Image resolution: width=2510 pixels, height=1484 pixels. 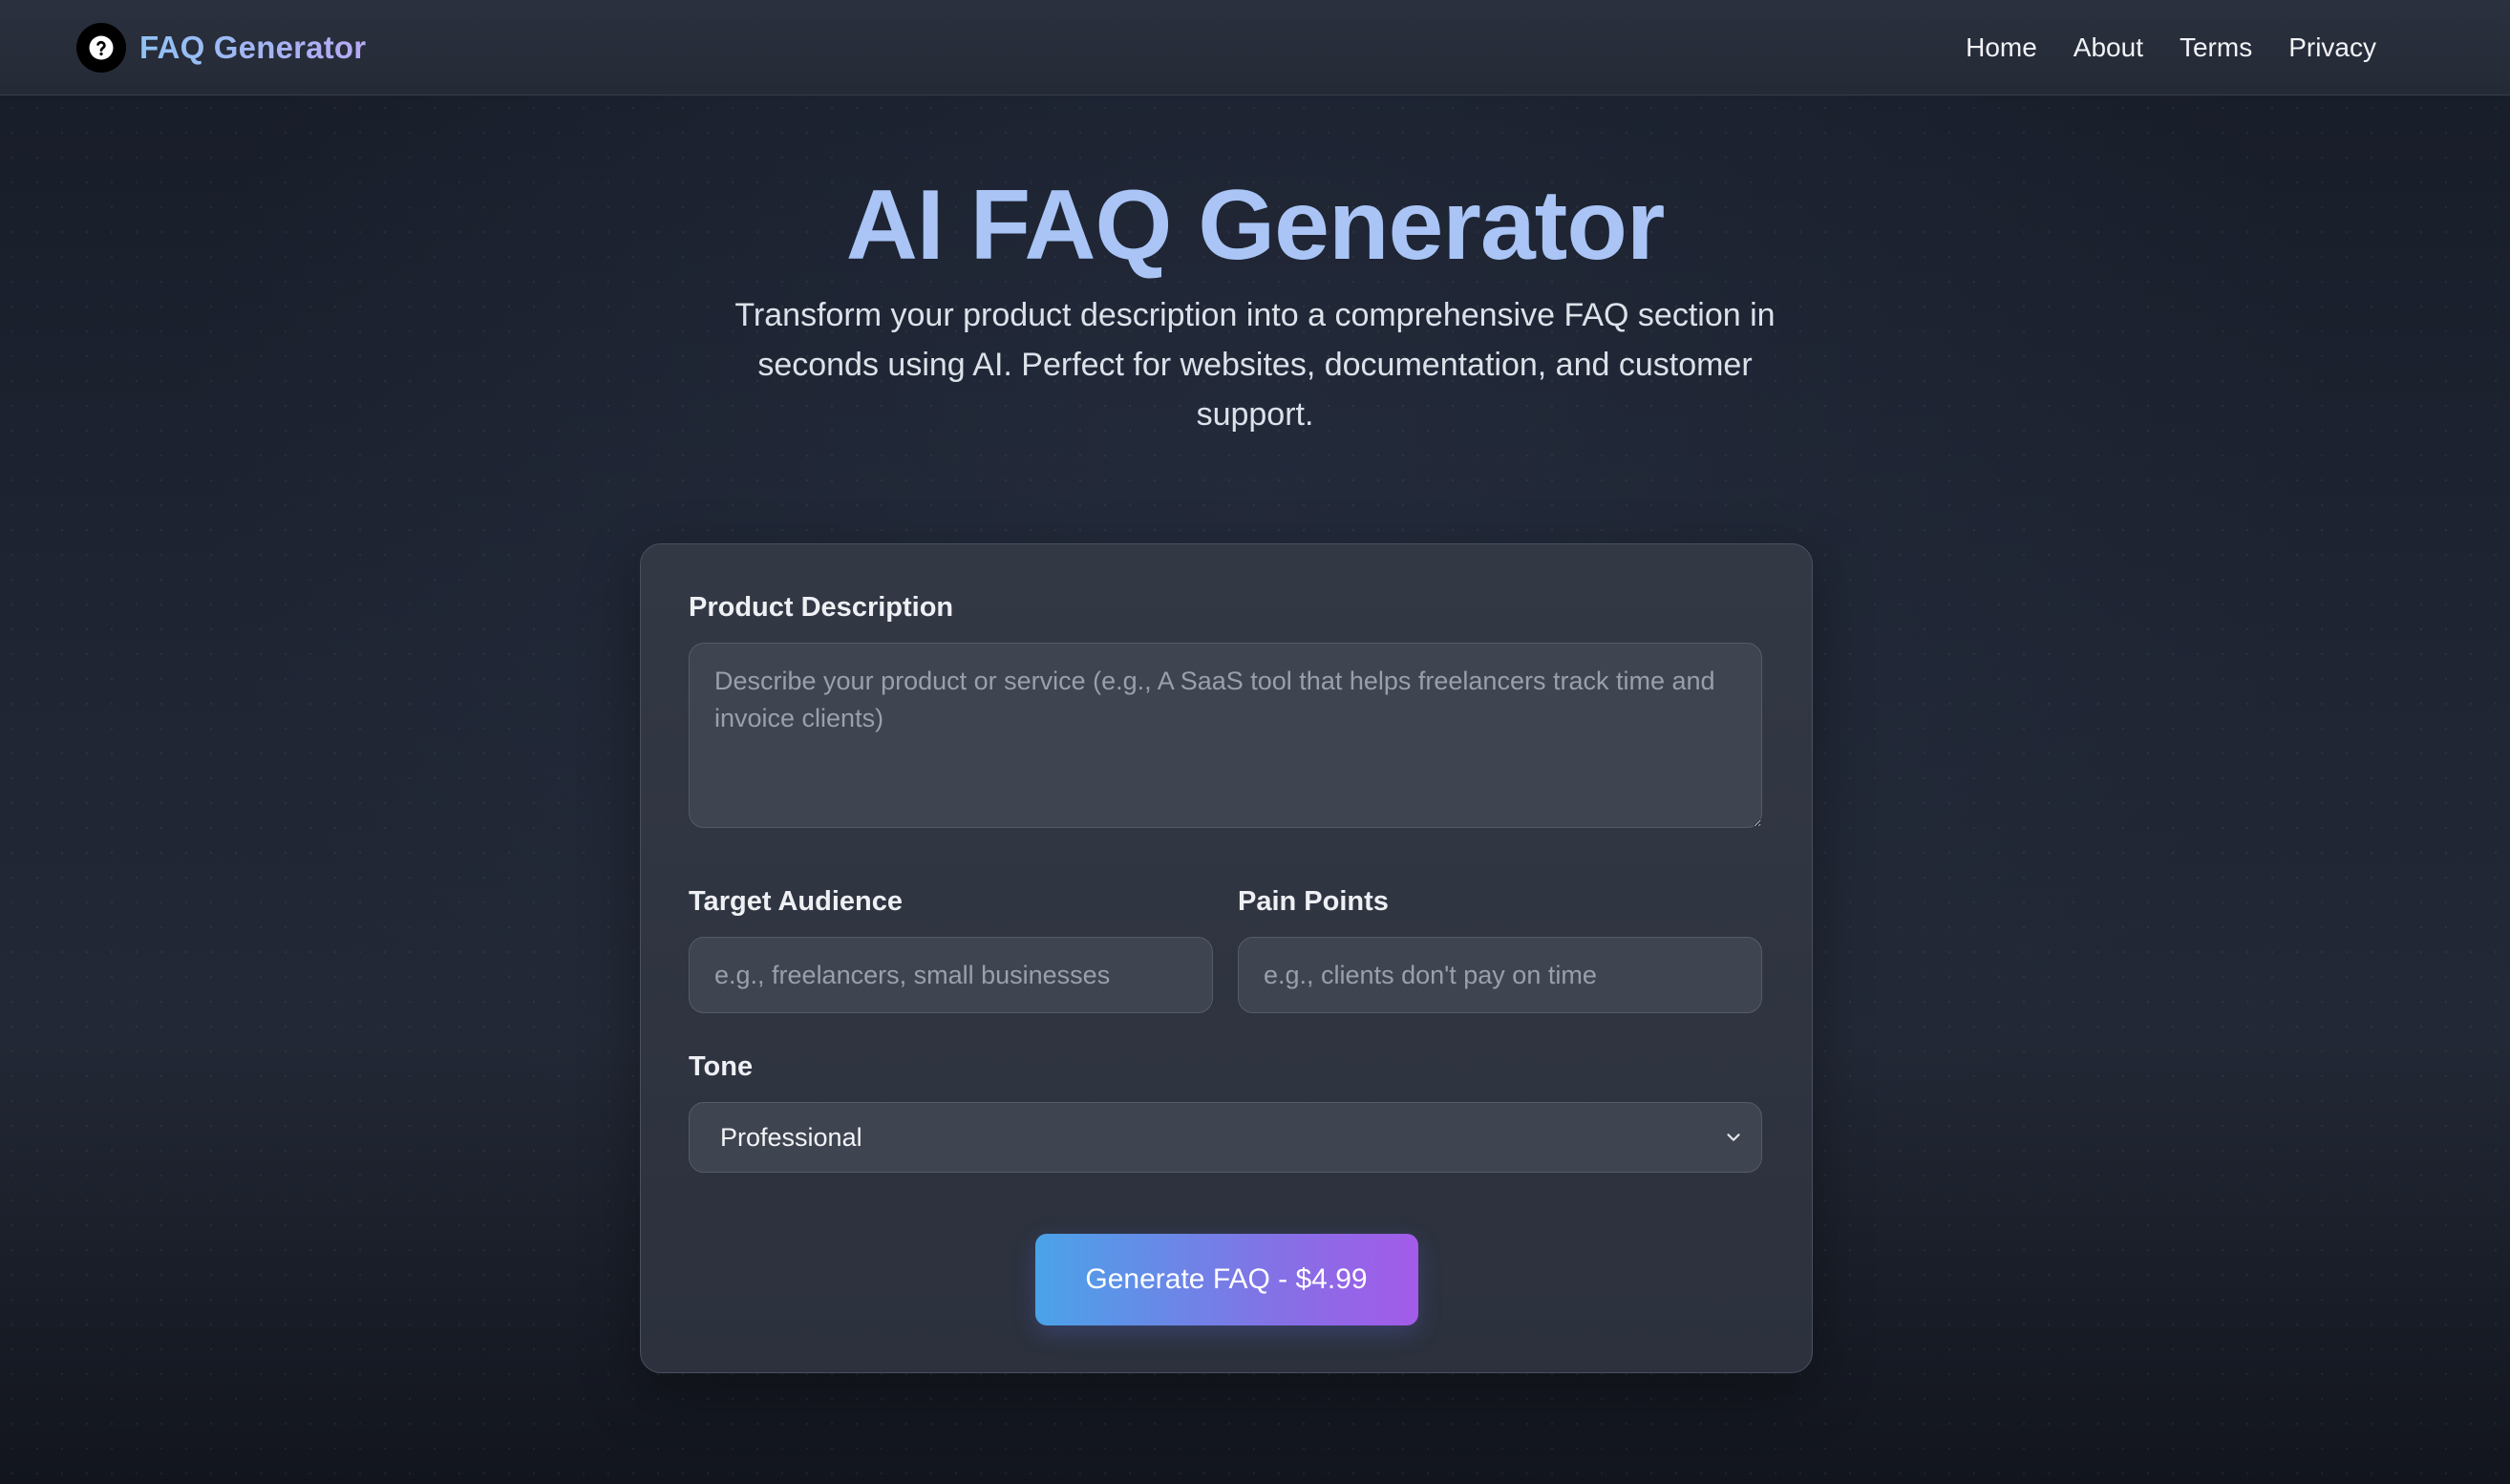 I want to click on nav-link-home: Home, so click(x=2002, y=48).